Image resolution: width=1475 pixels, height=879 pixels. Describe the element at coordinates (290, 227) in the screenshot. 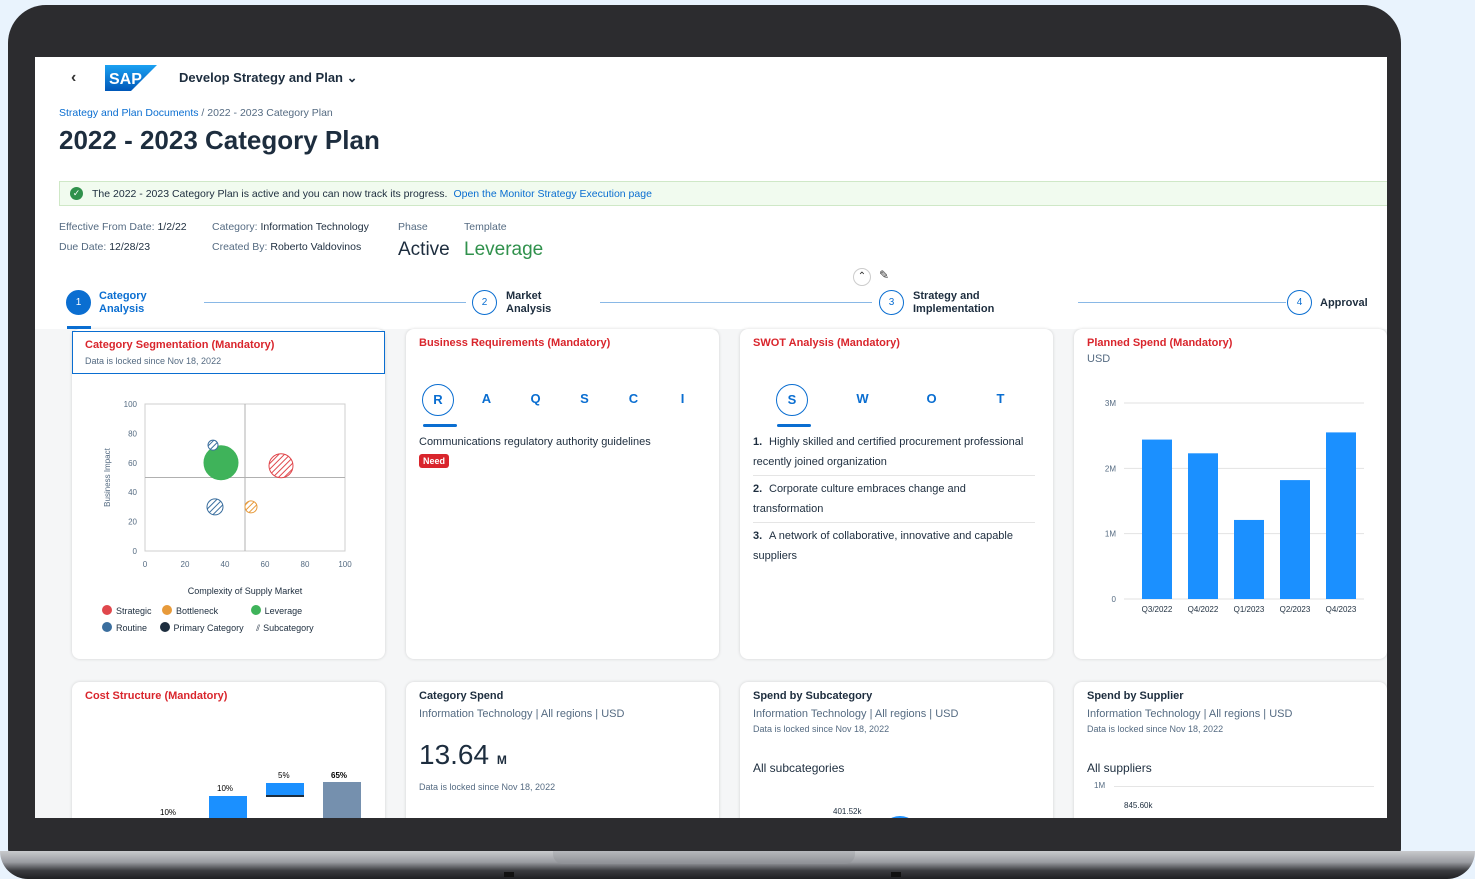

I see `category-field: Category: Information Technology` at that location.